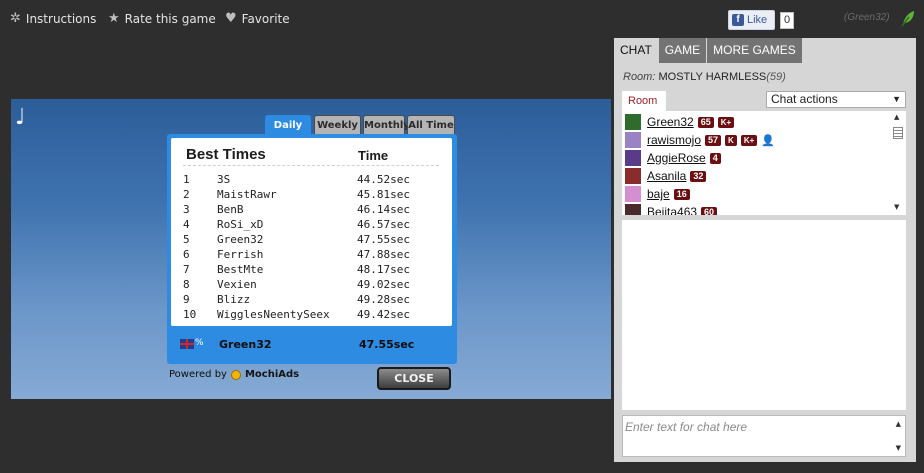  What do you see at coordinates (237, 284) in the screenshot?
I see `name-cell: Vexien` at bounding box center [237, 284].